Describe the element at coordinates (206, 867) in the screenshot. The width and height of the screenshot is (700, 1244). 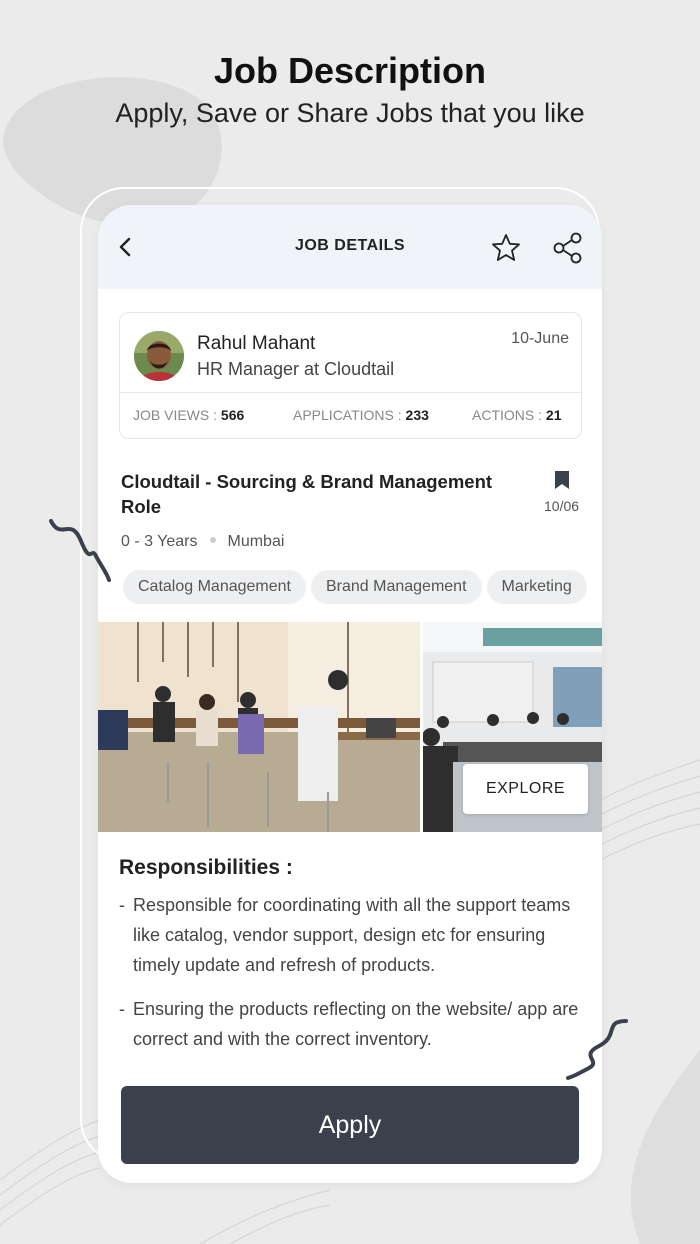
I see `responsibilities-heading: Responsibilities :` at that location.